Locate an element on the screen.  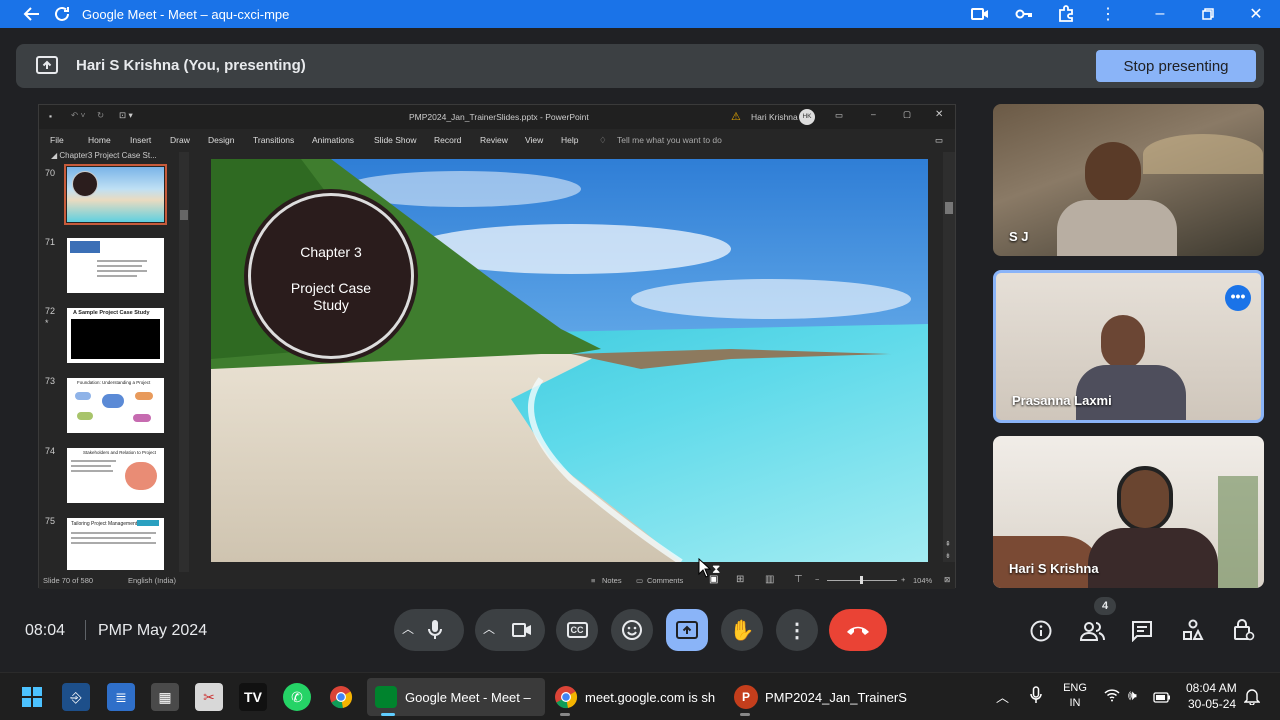
reload-icon is located at coordinates (62, 14).